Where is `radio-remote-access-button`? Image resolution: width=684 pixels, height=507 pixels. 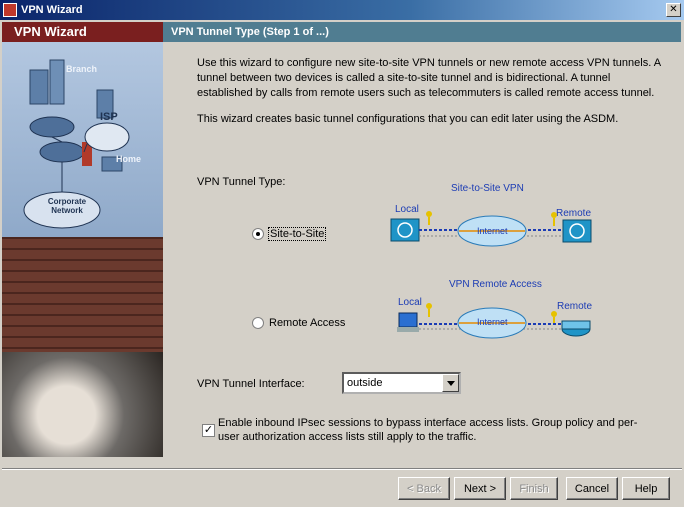 radio-remote-access-button is located at coordinates (258, 323).